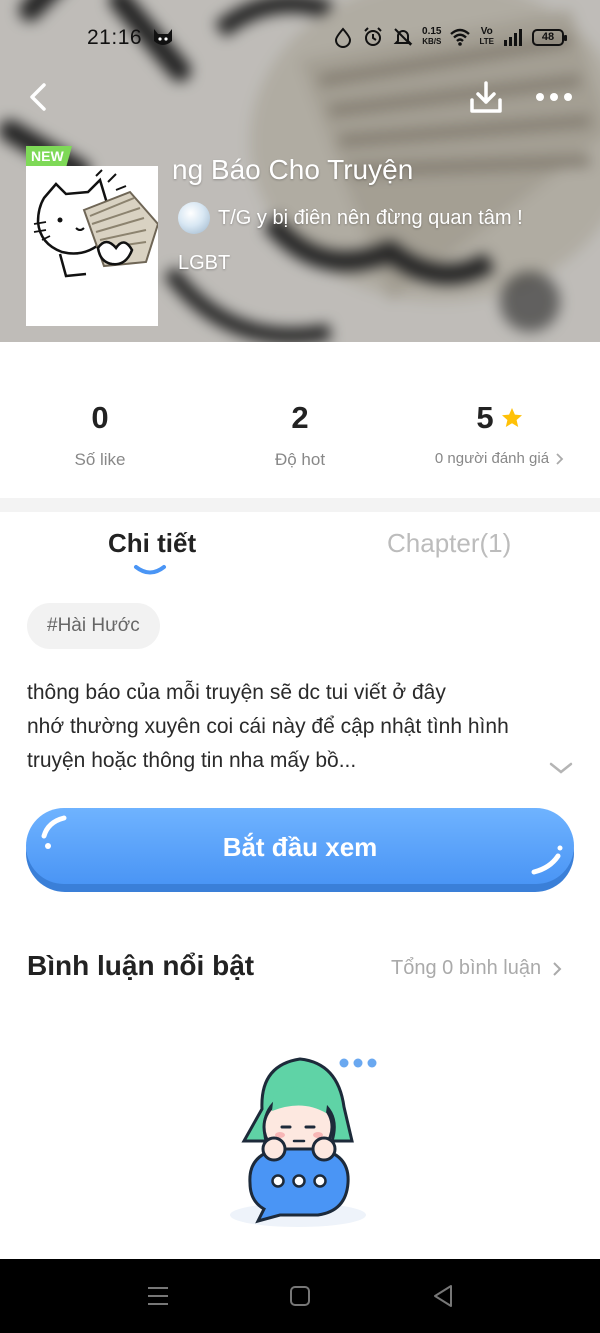 The width and height of the screenshot is (600, 1333). Describe the element at coordinates (466, 968) in the screenshot. I see `comments-total-label: Tổng 0 bình luận` at that location.